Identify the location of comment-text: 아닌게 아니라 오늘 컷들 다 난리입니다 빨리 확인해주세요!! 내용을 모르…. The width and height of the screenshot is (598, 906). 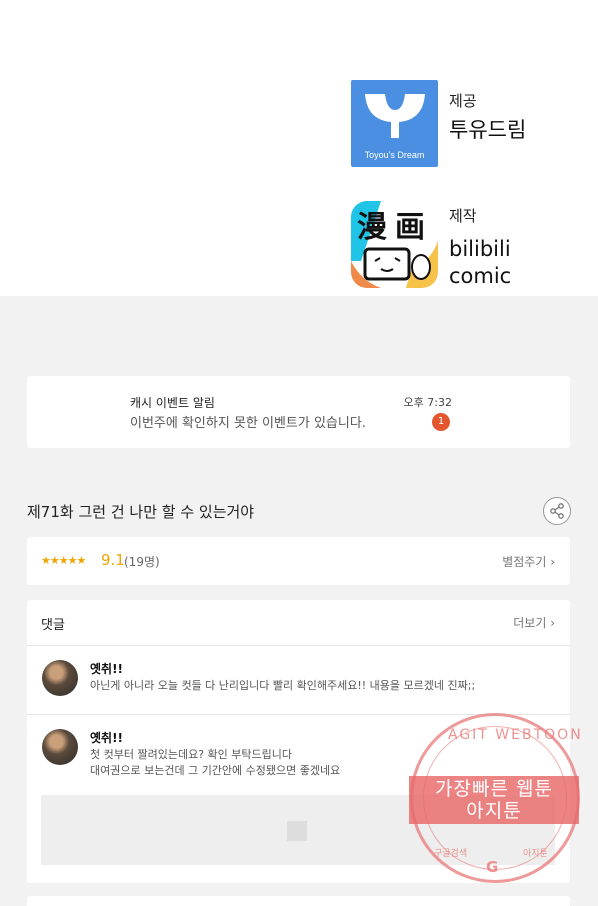
(283, 685).